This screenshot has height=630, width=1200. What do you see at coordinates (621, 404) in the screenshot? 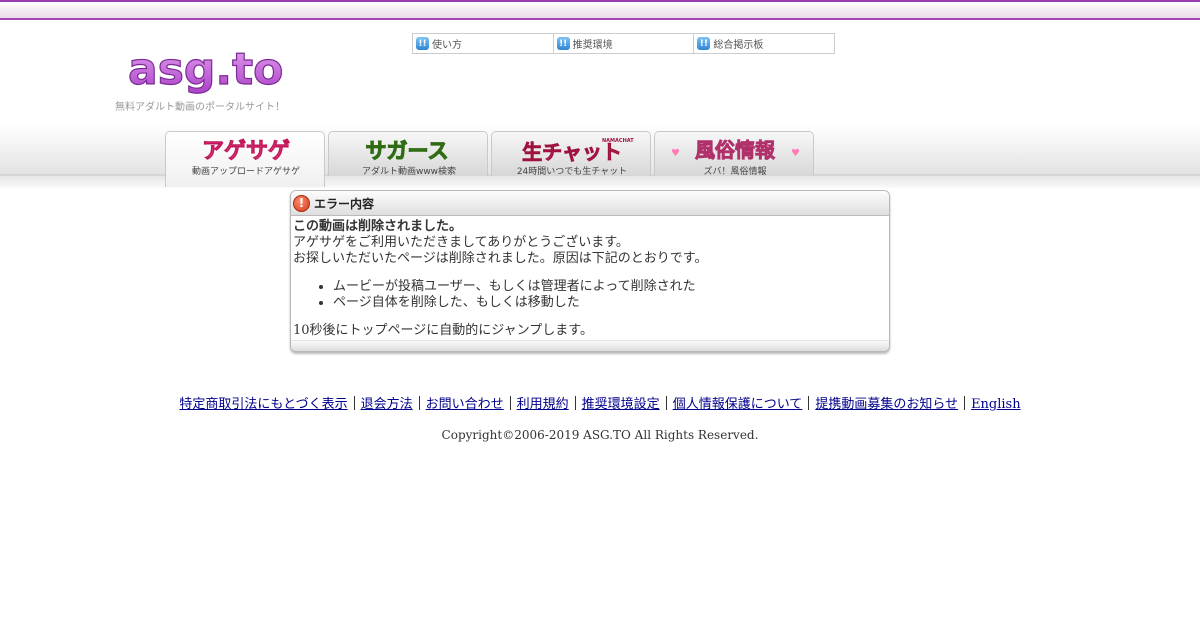
I see `footer-link-env-settings: 推奨環境設定` at bounding box center [621, 404].